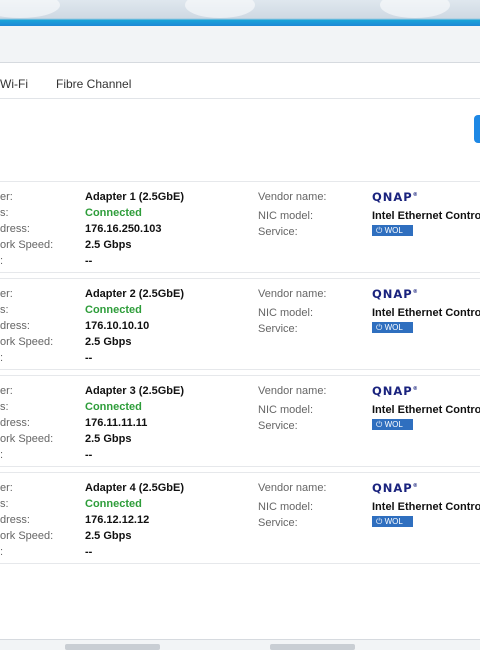  What do you see at coordinates (93, 84) in the screenshot?
I see `tab-fibre-channel: Fibre Channel` at bounding box center [93, 84].